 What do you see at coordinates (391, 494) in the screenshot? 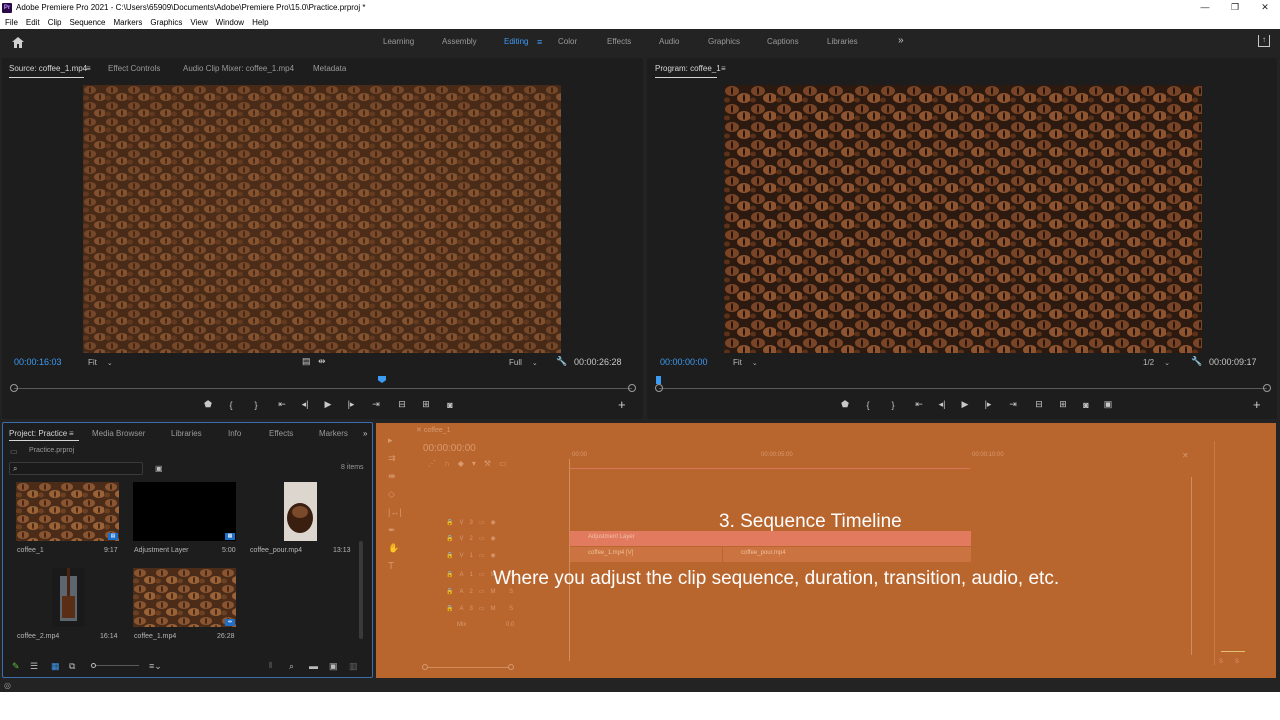
I see `razor-tool-icon: ◇` at bounding box center [391, 494].